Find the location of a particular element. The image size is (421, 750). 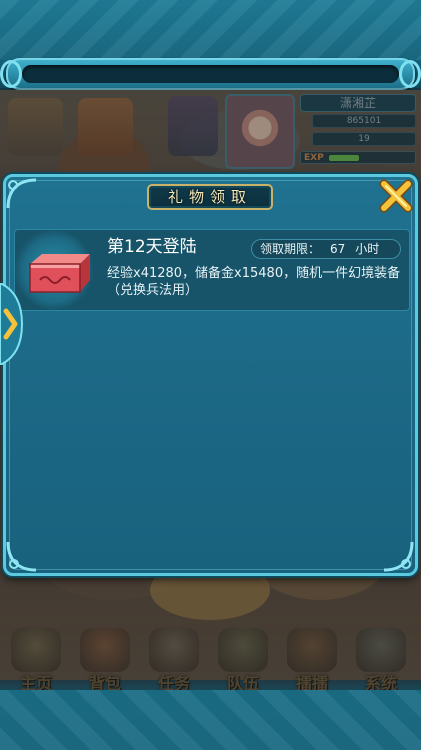

claim-deadline-badge: 领取期限： 67 小时 is located at coordinates (326, 249).